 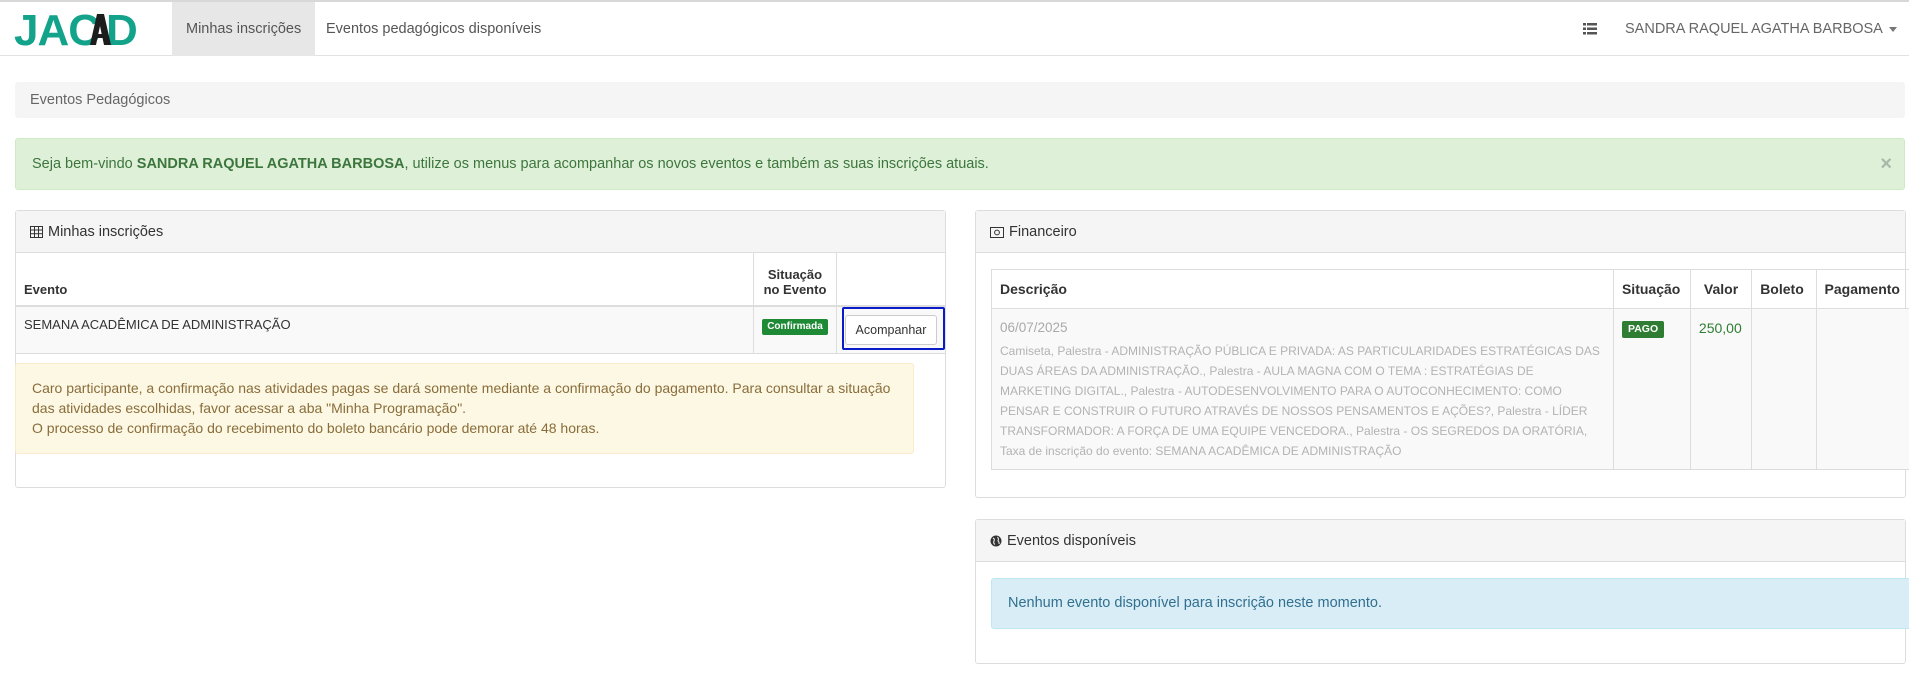 I want to click on row-situacao: Confirmada, so click(x=795, y=329).